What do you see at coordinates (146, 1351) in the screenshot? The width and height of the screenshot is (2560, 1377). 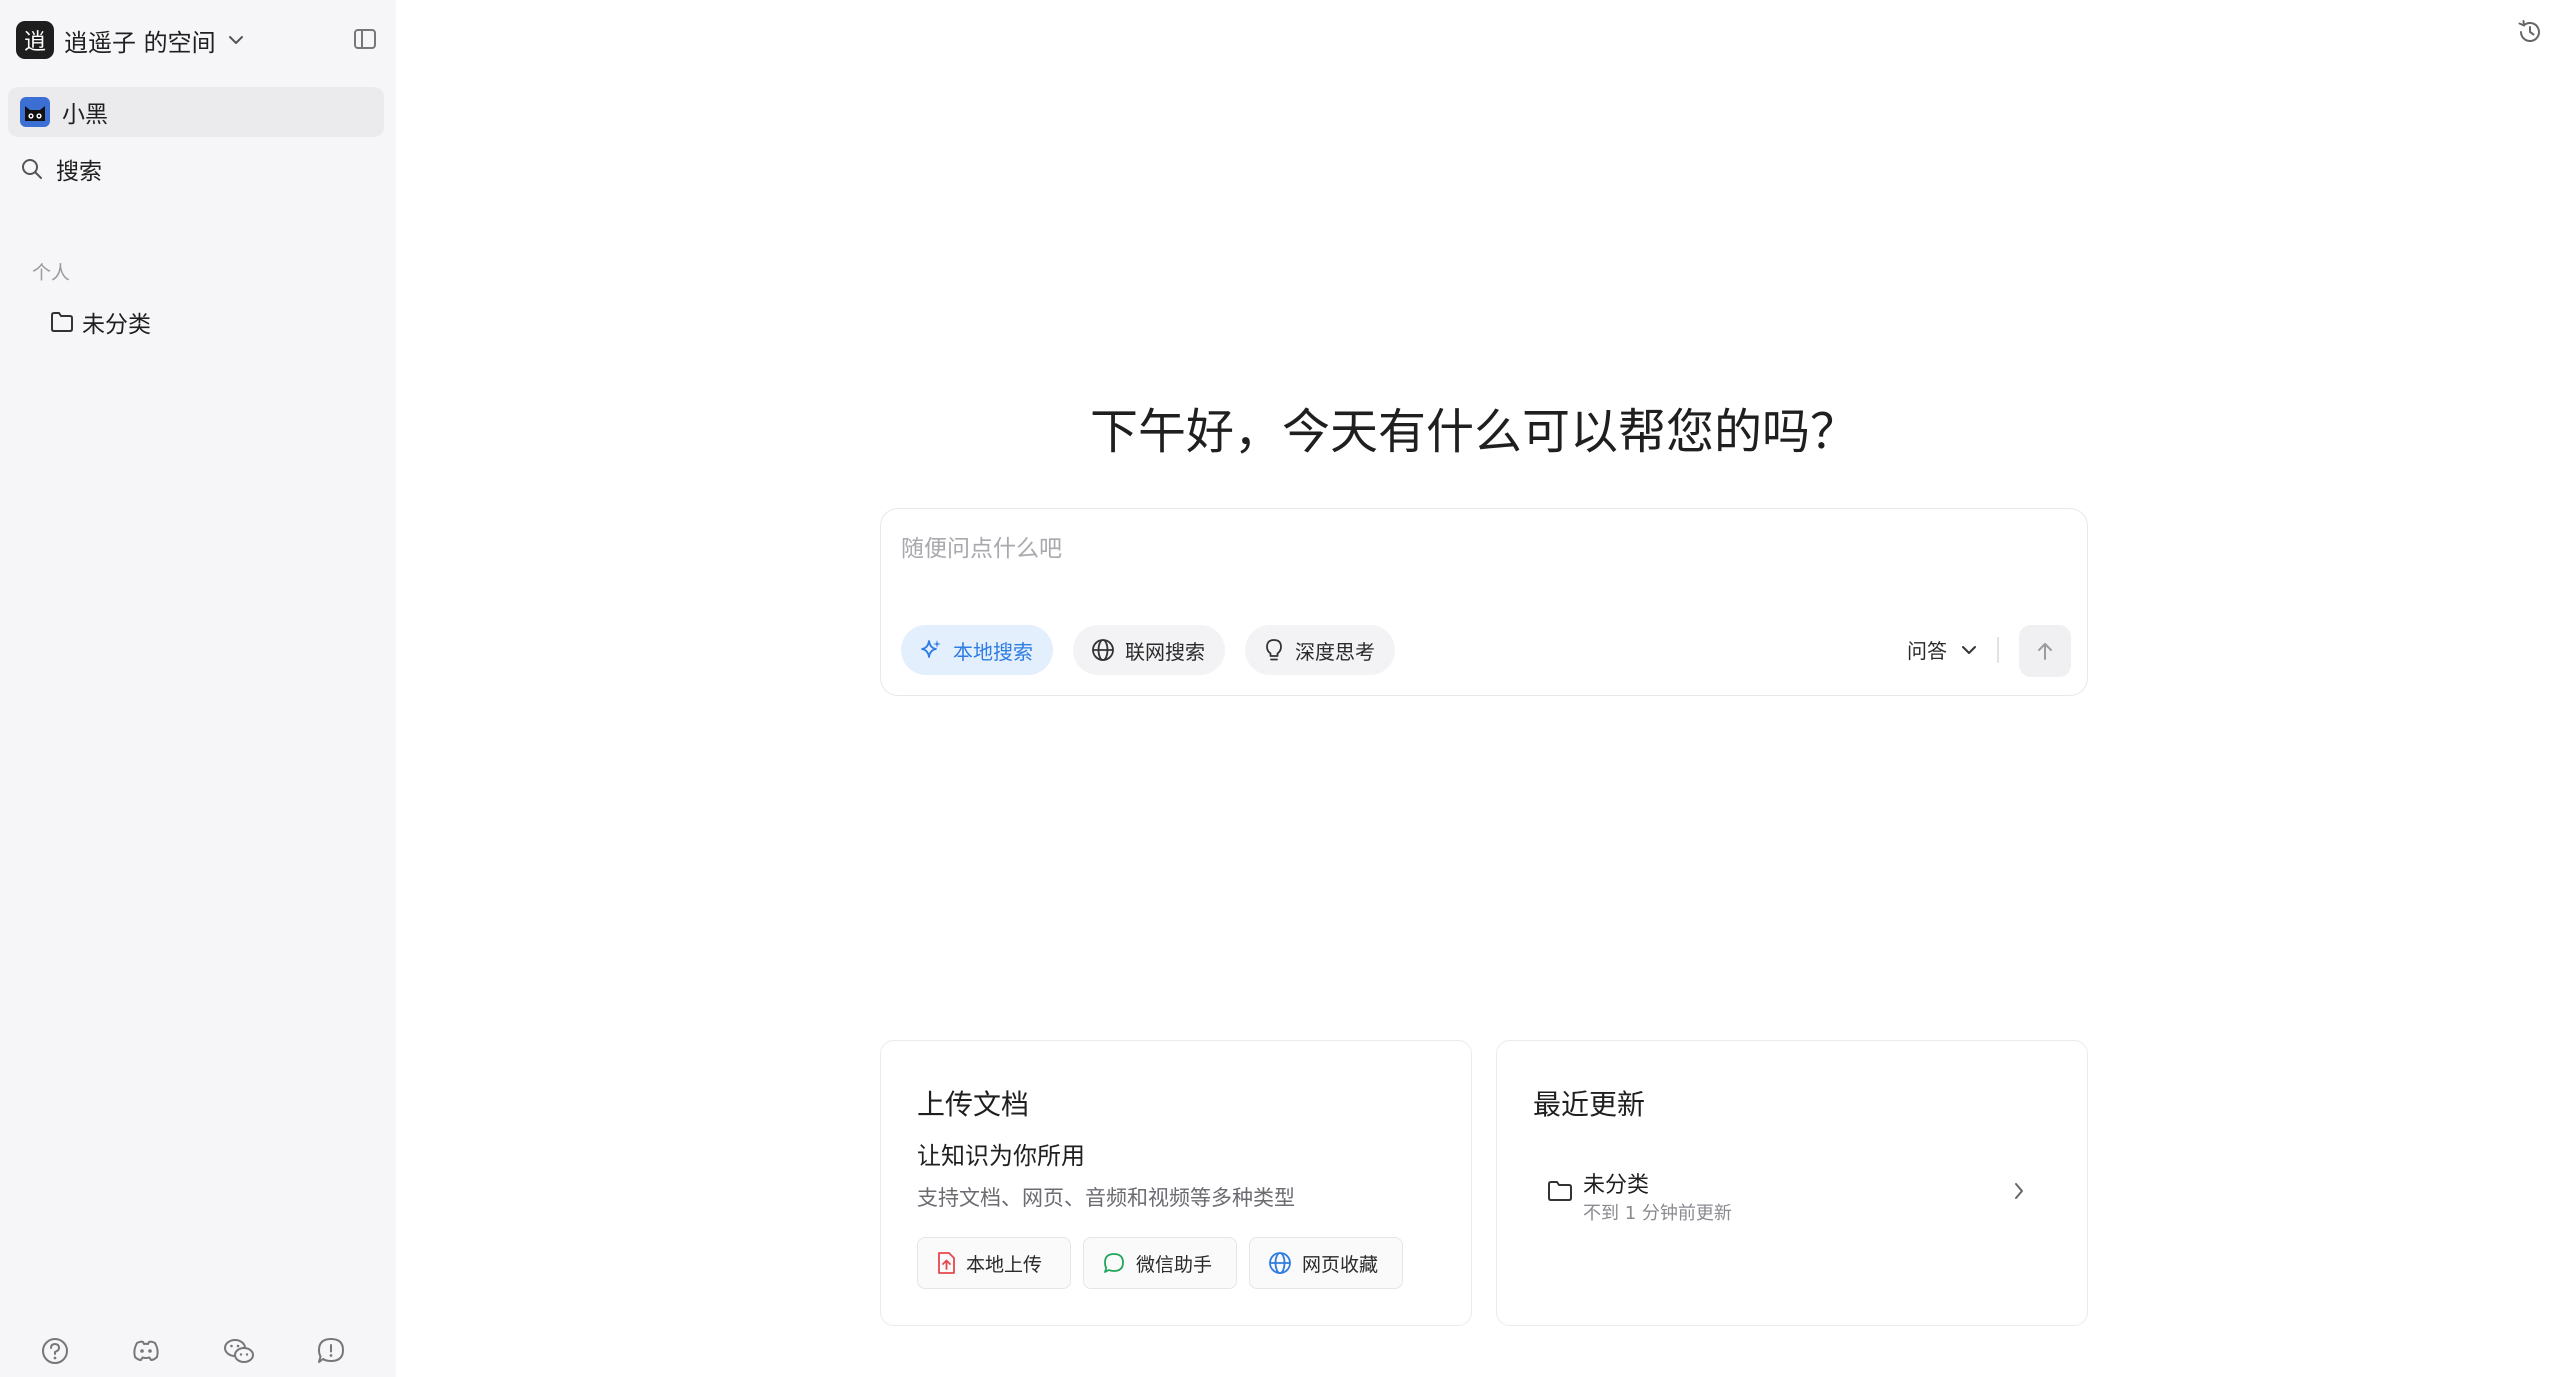 I see `discord-icon` at bounding box center [146, 1351].